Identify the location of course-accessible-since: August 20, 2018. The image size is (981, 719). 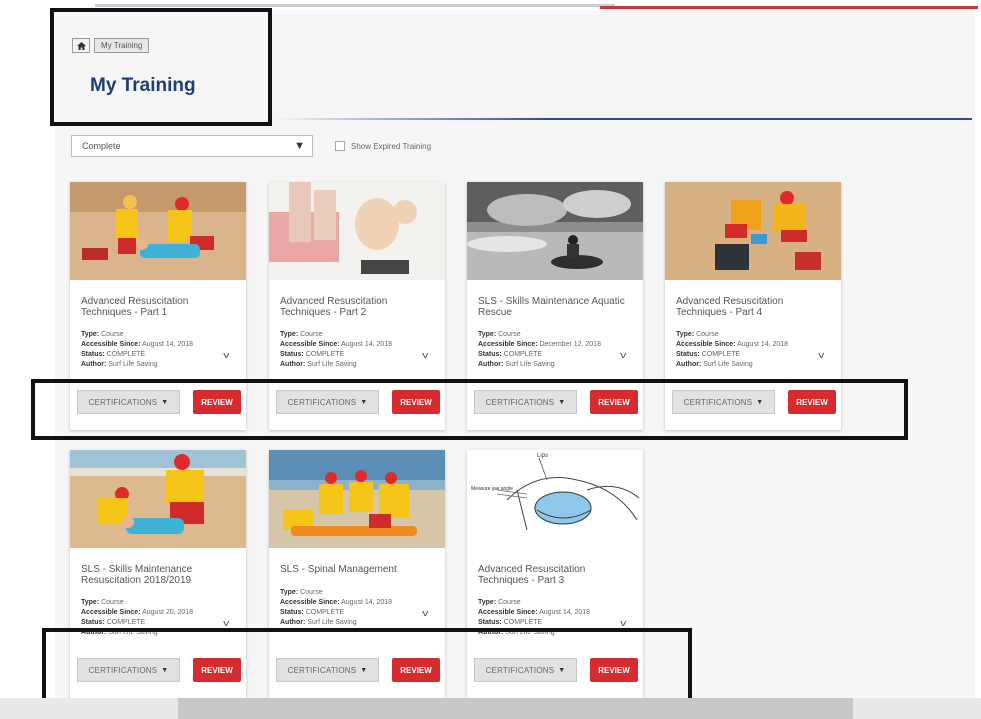
(168, 612).